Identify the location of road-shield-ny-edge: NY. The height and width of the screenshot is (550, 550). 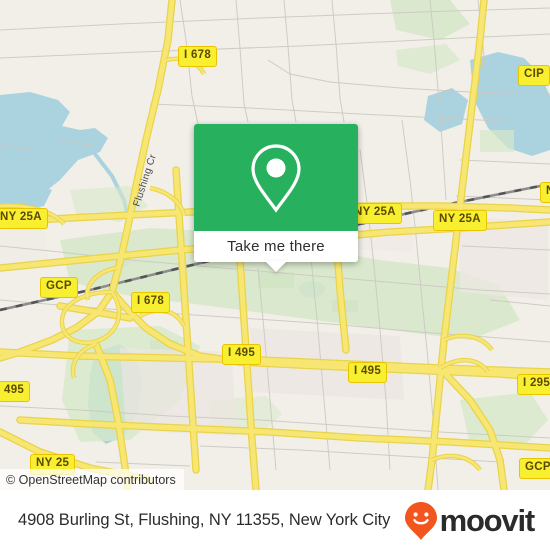
(545, 192).